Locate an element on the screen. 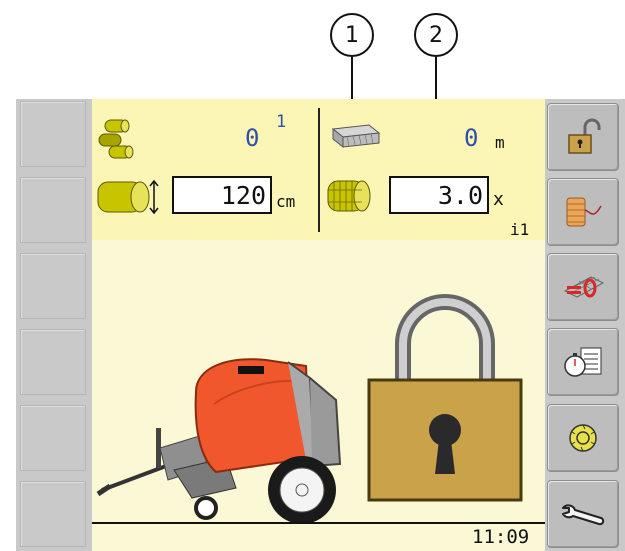 The height and width of the screenshot is (551, 625). callout-2-label: 2 is located at coordinates (436, 35).